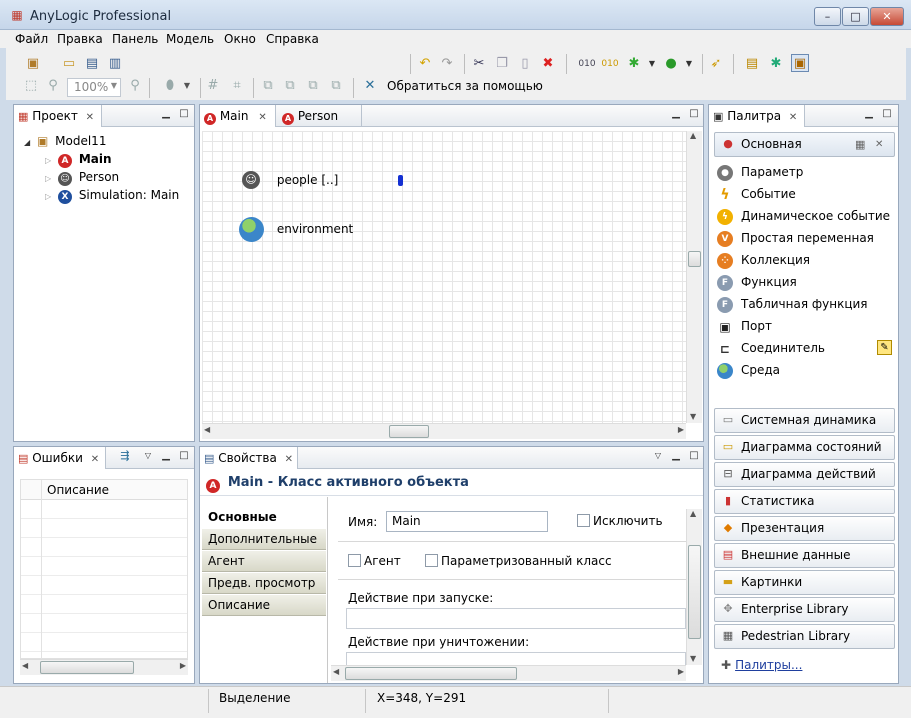  Describe the element at coordinates (525, 64) in the screenshot. I see `paste-icon: ▯` at that location.